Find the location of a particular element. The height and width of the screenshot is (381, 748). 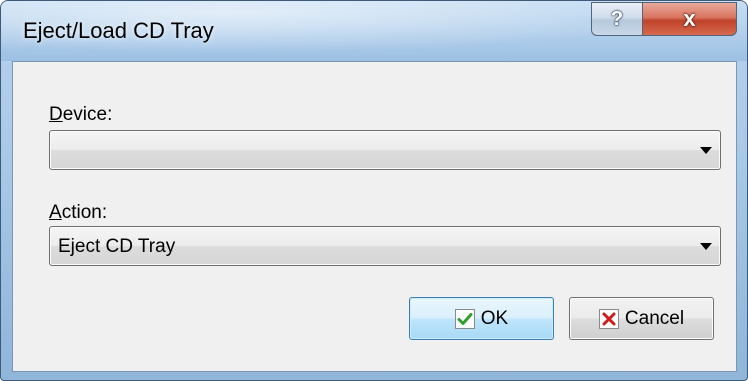

device-label: Device: is located at coordinates (81, 114).